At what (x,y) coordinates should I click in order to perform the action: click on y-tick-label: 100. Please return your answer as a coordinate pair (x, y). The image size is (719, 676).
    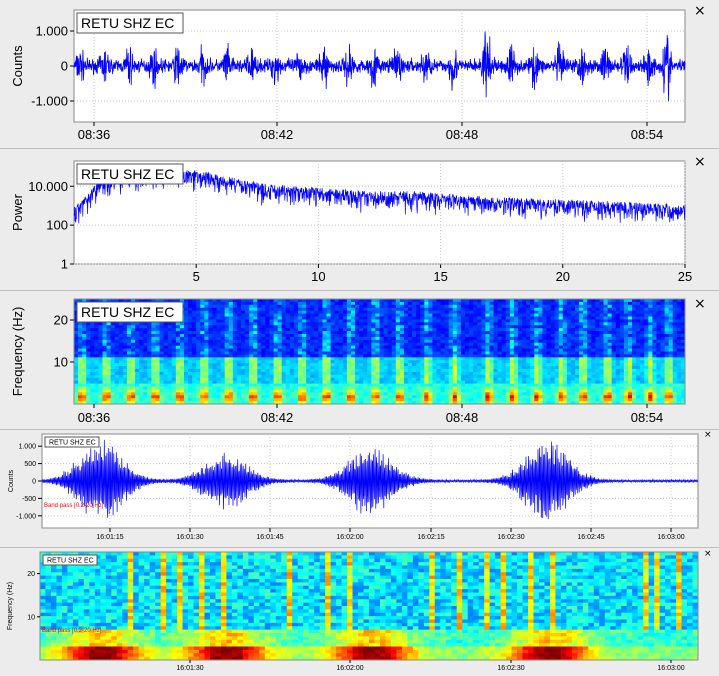
    Looking at the image, I should click on (57, 225).